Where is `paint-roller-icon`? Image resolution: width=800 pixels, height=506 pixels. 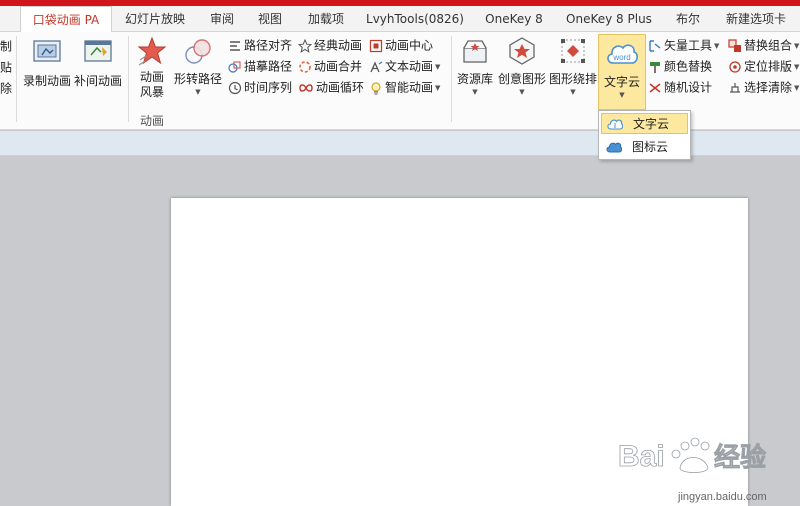
paint-roller-icon is located at coordinates (655, 67).